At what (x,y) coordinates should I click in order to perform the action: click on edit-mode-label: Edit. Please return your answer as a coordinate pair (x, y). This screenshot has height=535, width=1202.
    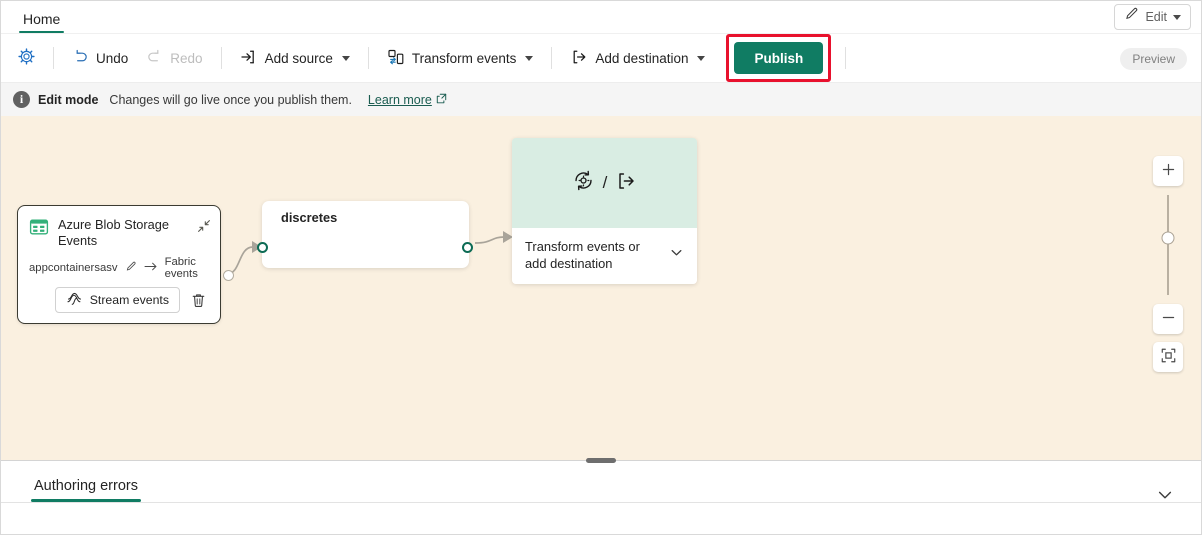
    Looking at the image, I should click on (1156, 17).